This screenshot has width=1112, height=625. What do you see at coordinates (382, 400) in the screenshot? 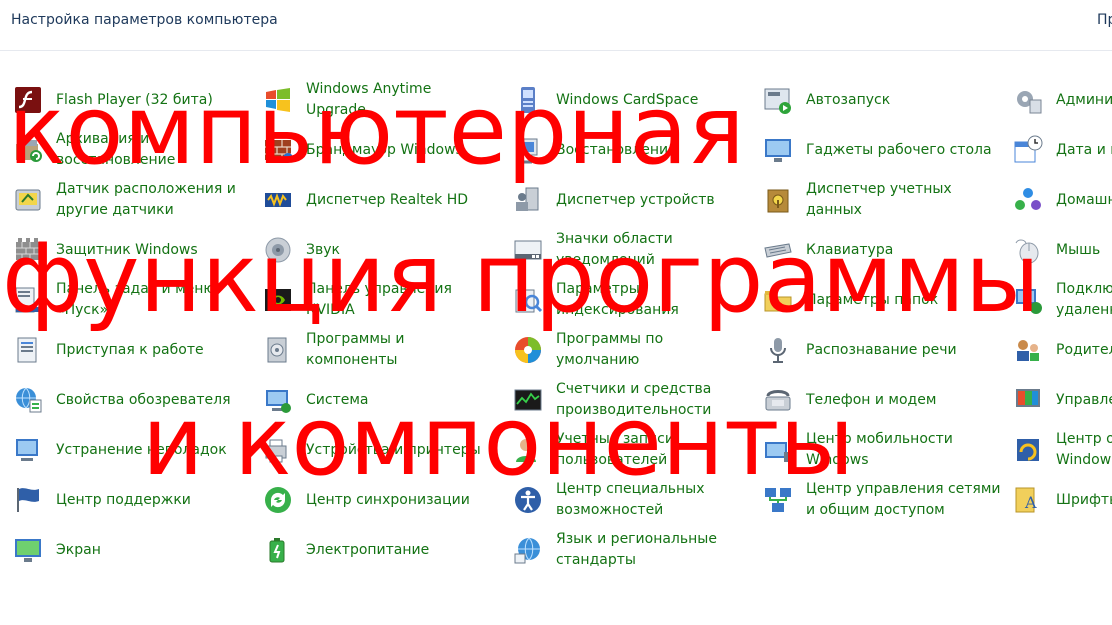
I see `control-panel-item-system: Система` at bounding box center [382, 400].